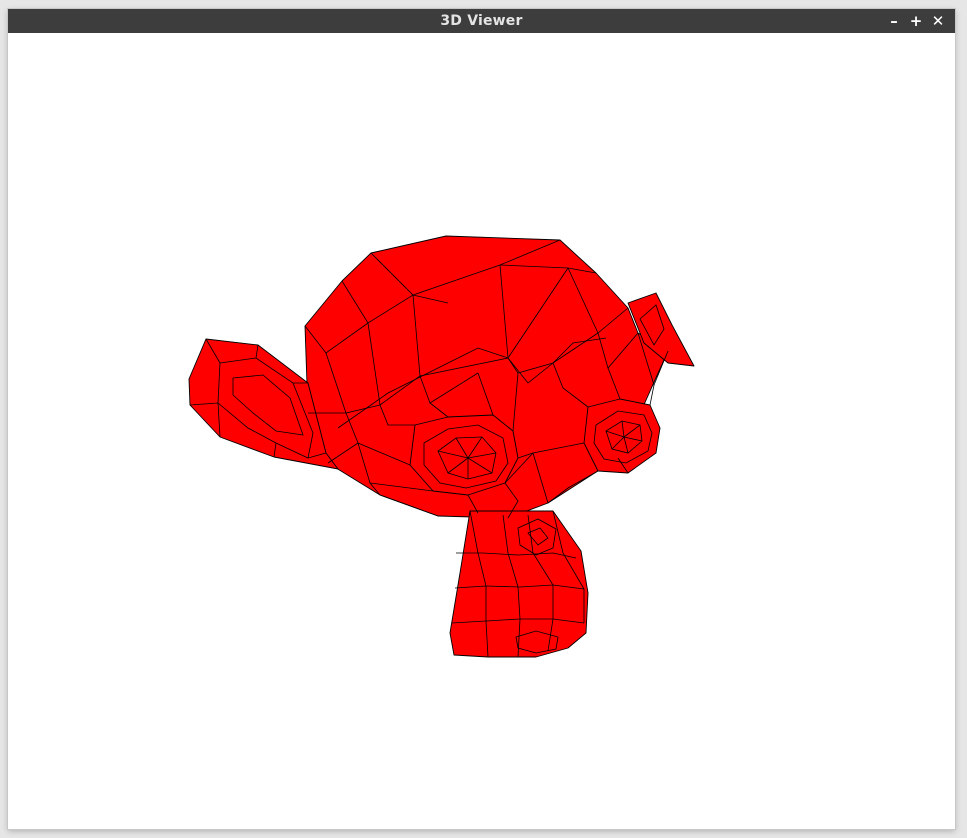  I want to click on title-bar: 3D Viewer – + ✕, so click(481, 21).